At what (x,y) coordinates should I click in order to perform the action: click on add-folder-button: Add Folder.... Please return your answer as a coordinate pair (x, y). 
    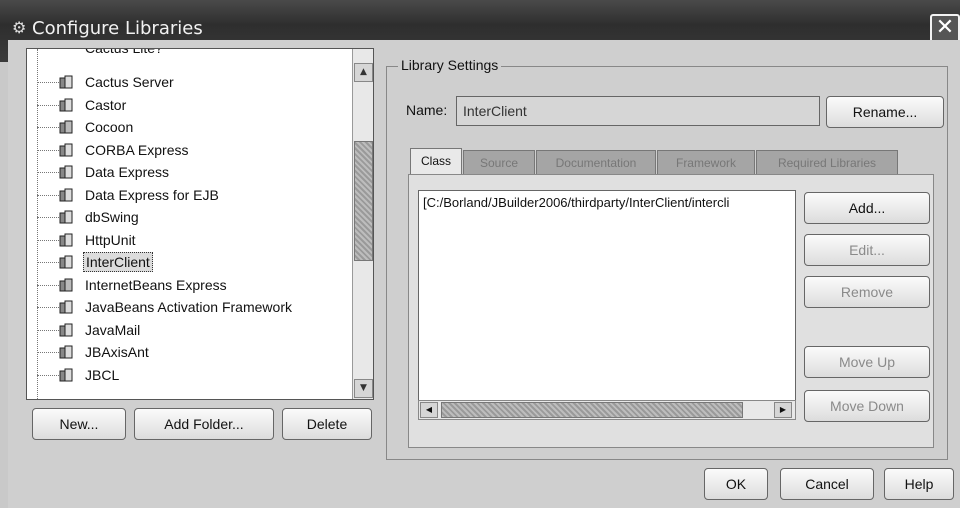
    Looking at the image, I should click on (204, 424).